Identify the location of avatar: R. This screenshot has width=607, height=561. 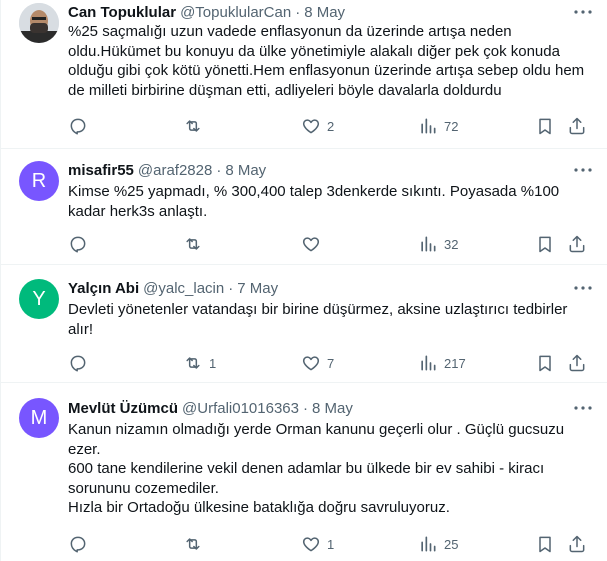
(39, 181).